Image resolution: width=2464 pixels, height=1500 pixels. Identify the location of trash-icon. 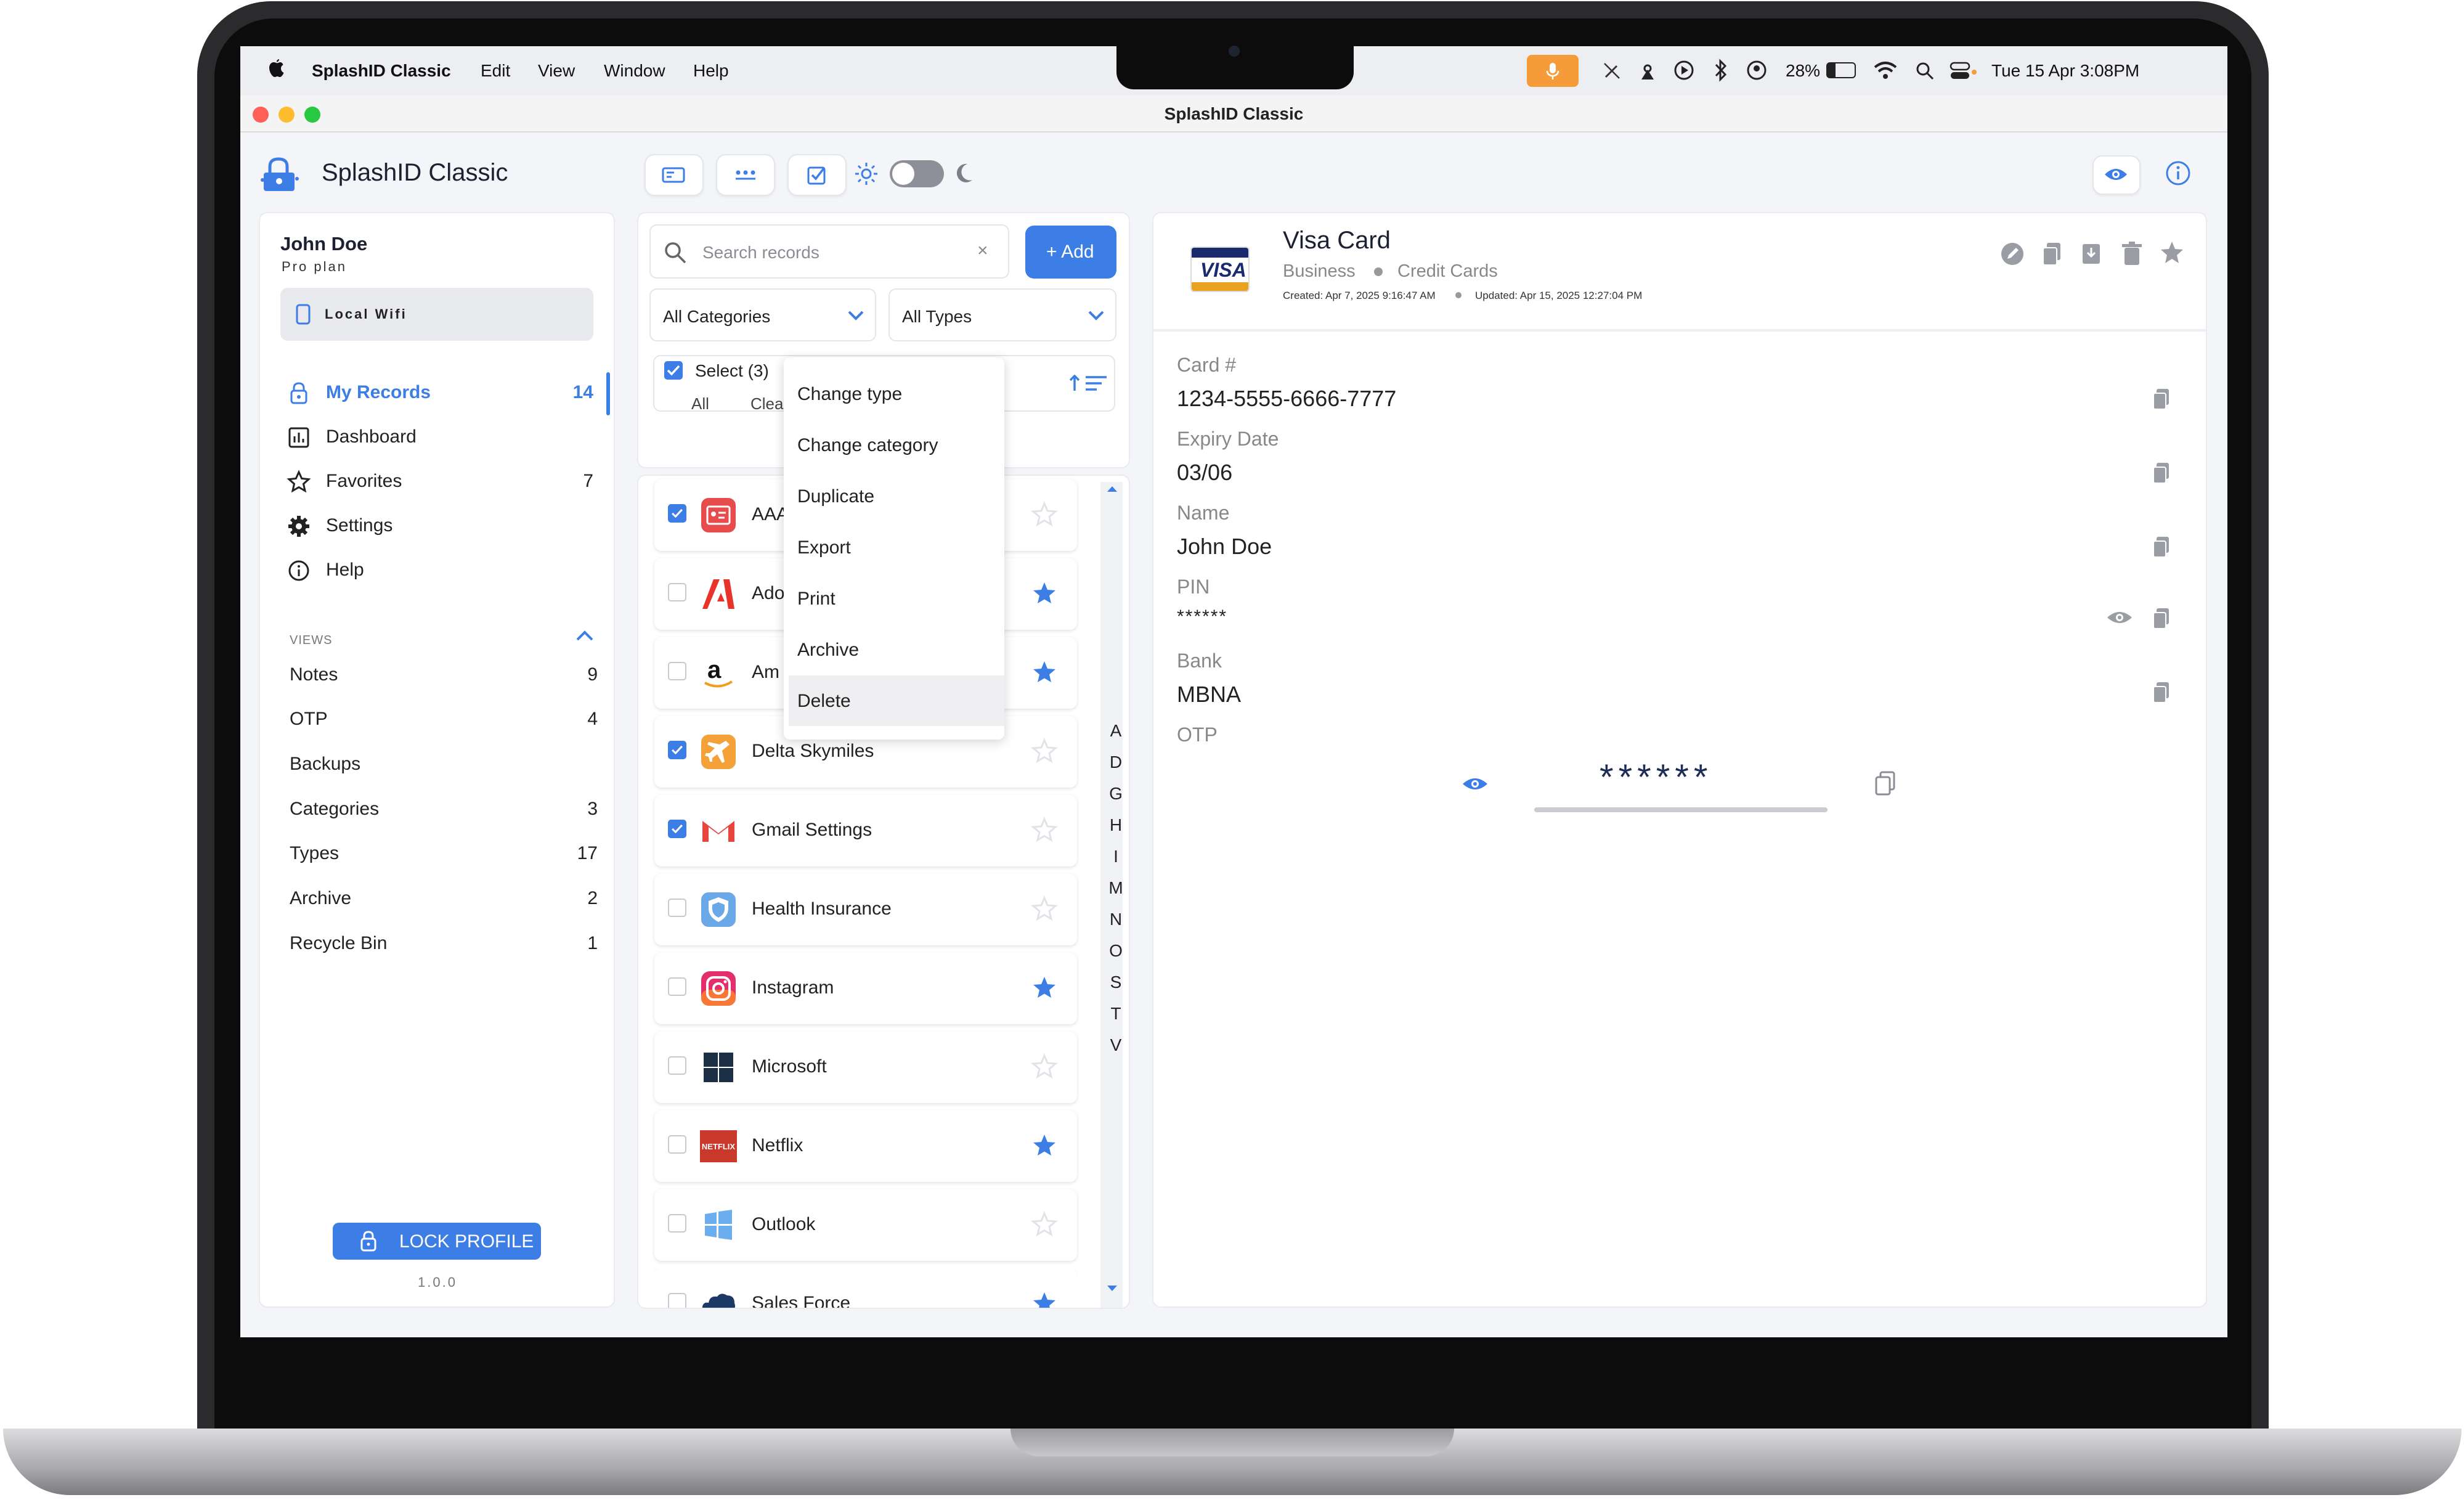
(2132, 253).